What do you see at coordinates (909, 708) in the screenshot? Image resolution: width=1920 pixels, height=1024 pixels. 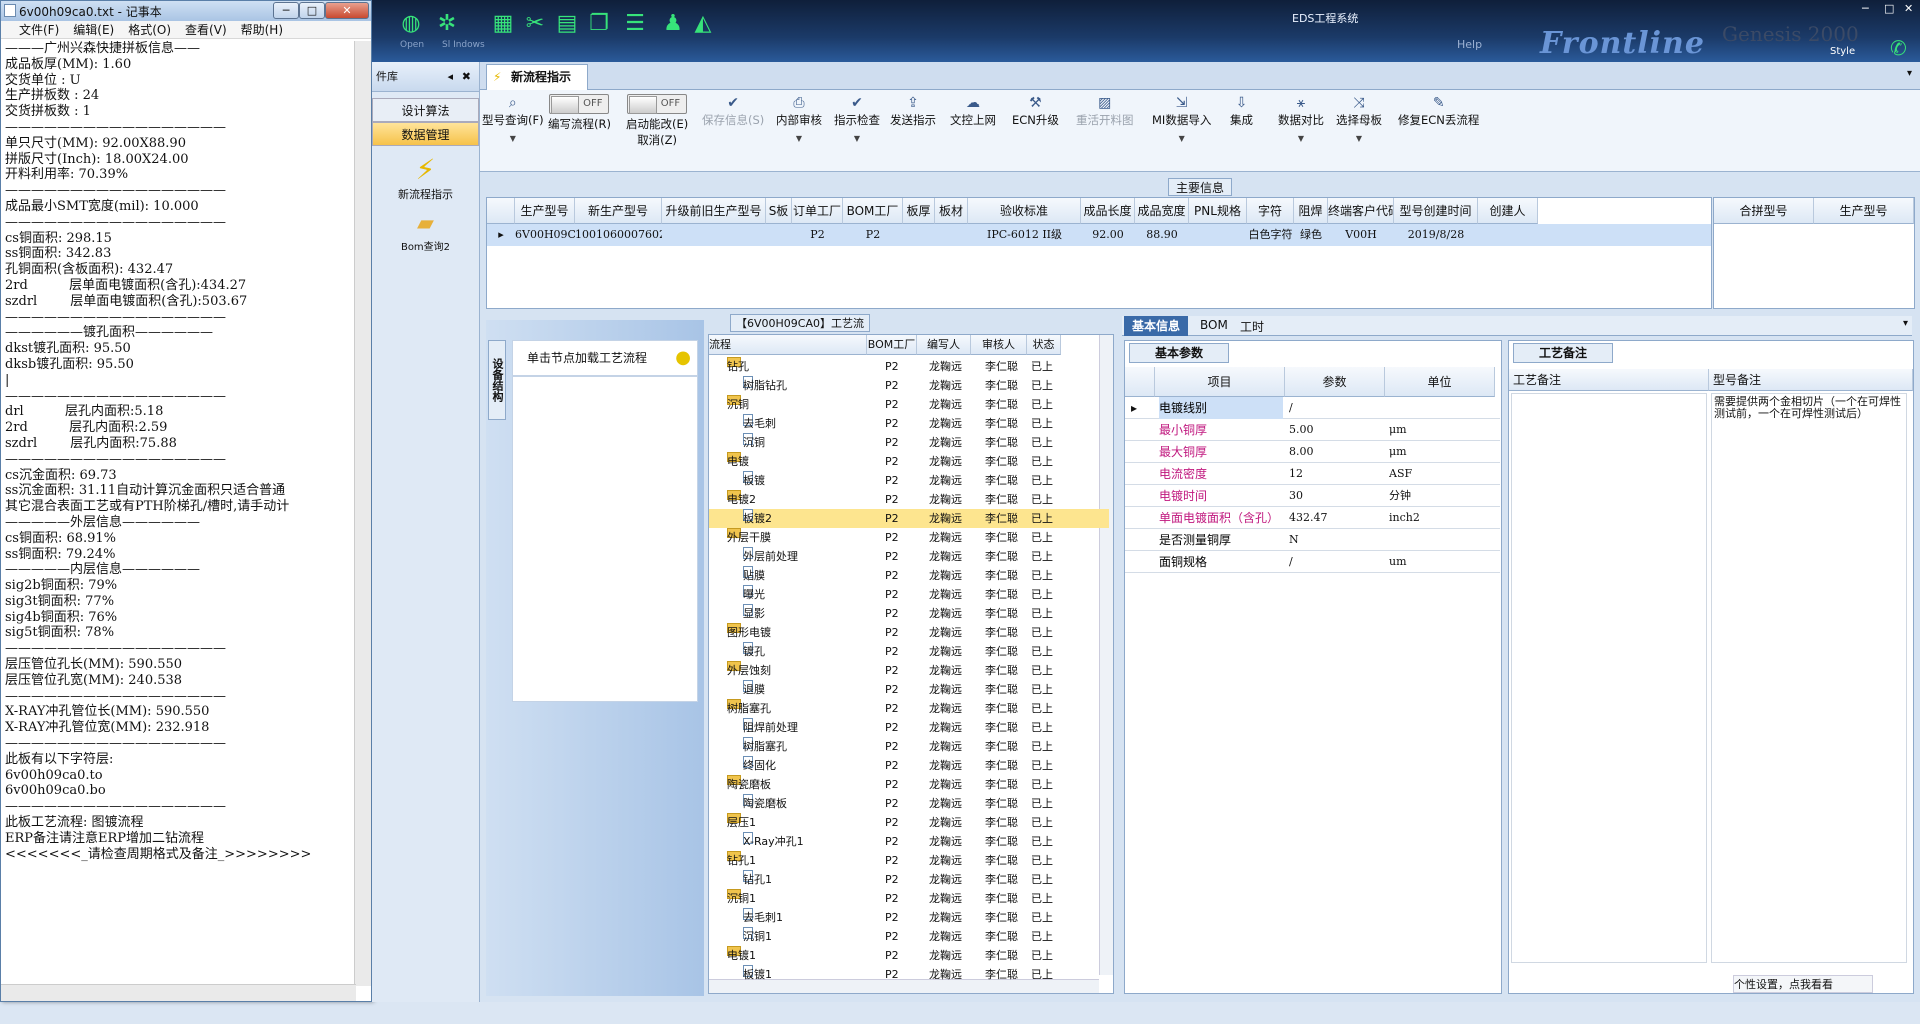 I see `table-row: −树脂塞孔 P2 龙鞠远 李仁聪已上` at bounding box center [909, 708].